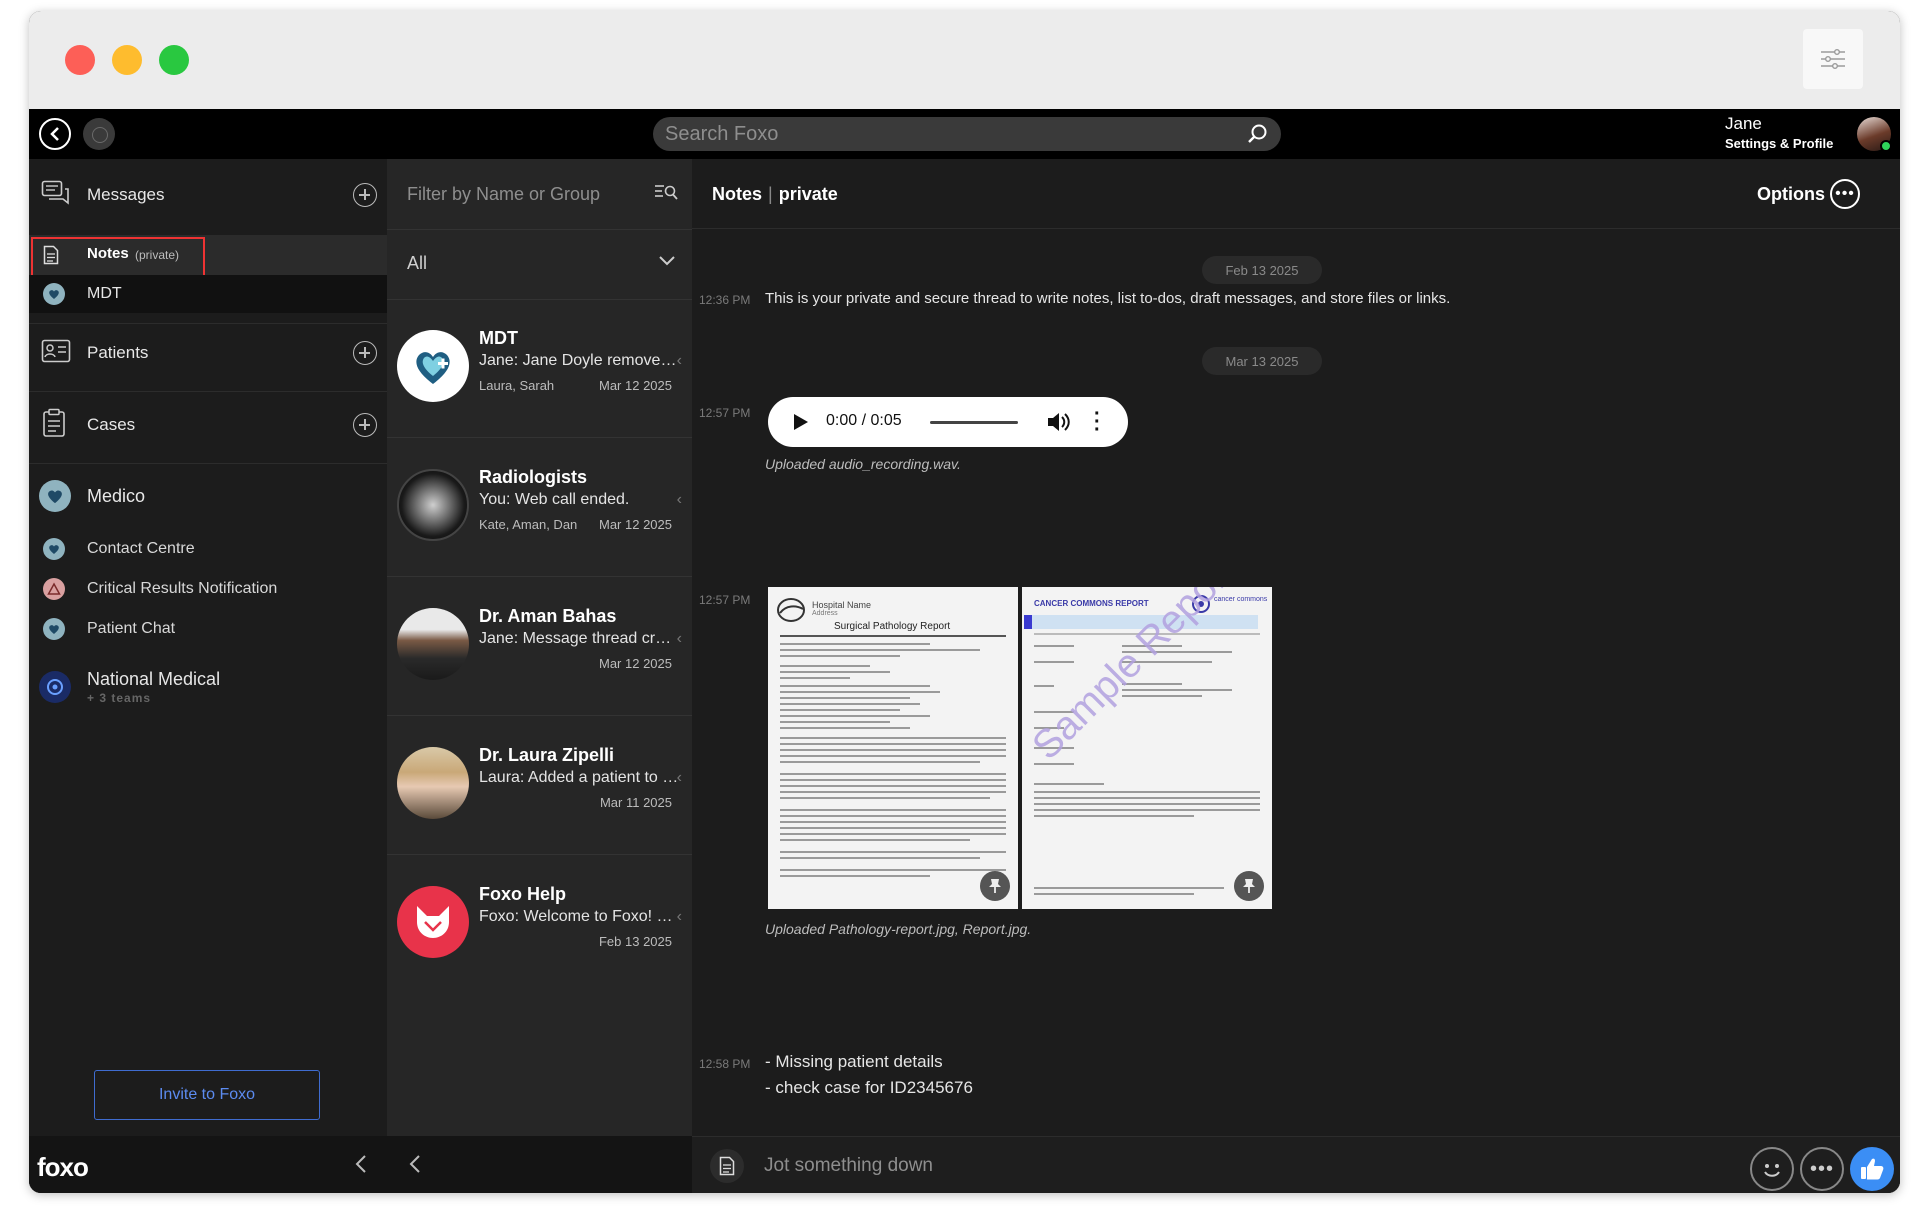  Describe the element at coordinates (892, 626) in the screenshot. I see `report-title: Surgical Pathology Report` at that location.